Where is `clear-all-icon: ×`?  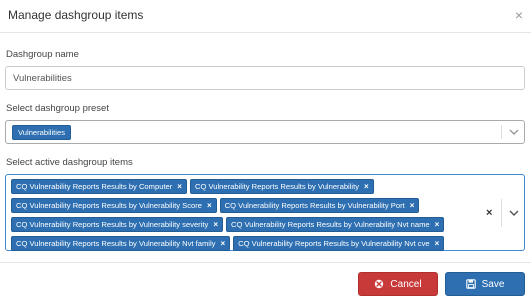 clear-all-icon: × is located at coordinates (489, 213).